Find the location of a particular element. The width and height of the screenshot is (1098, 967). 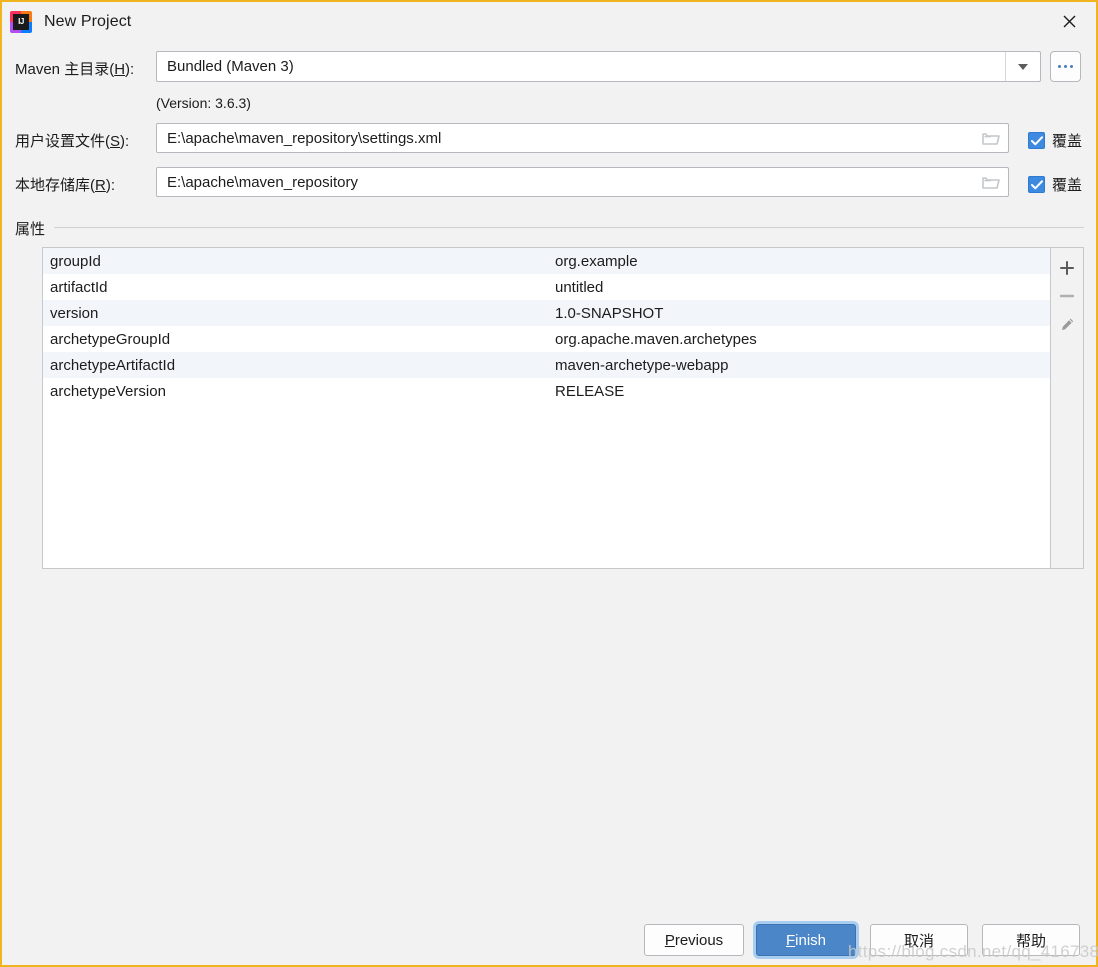

property-key: artifactId is located at coordinates (79, 287).